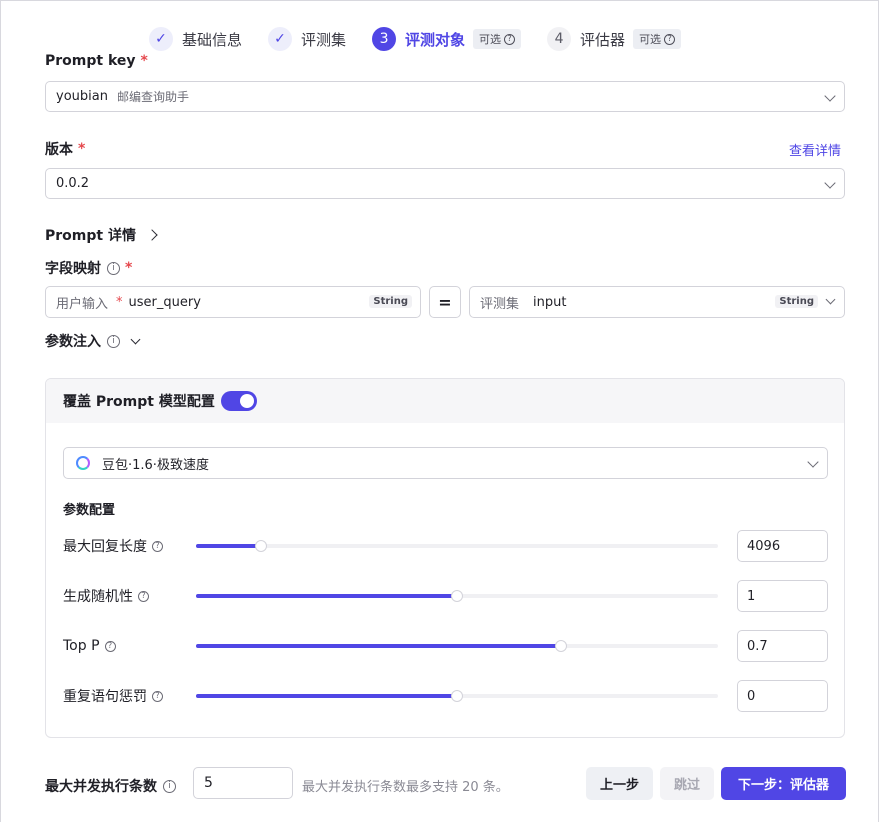 This screenshot has width=879, height=822. What do you see at coordinates (82, 96) in the screenshot?
I see `prompt-key-value: youbian` at bounding box center [82, 96].